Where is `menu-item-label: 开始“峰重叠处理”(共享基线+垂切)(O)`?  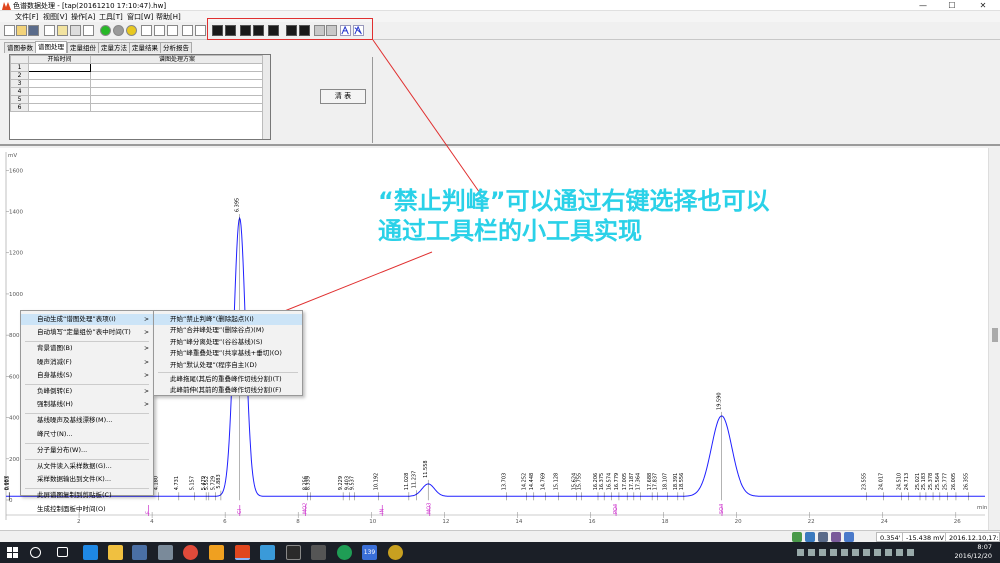
menu-item-label: 开始“峰重叠处理”(共享基线+垂切)(O) is located at coordinates (226, 353).